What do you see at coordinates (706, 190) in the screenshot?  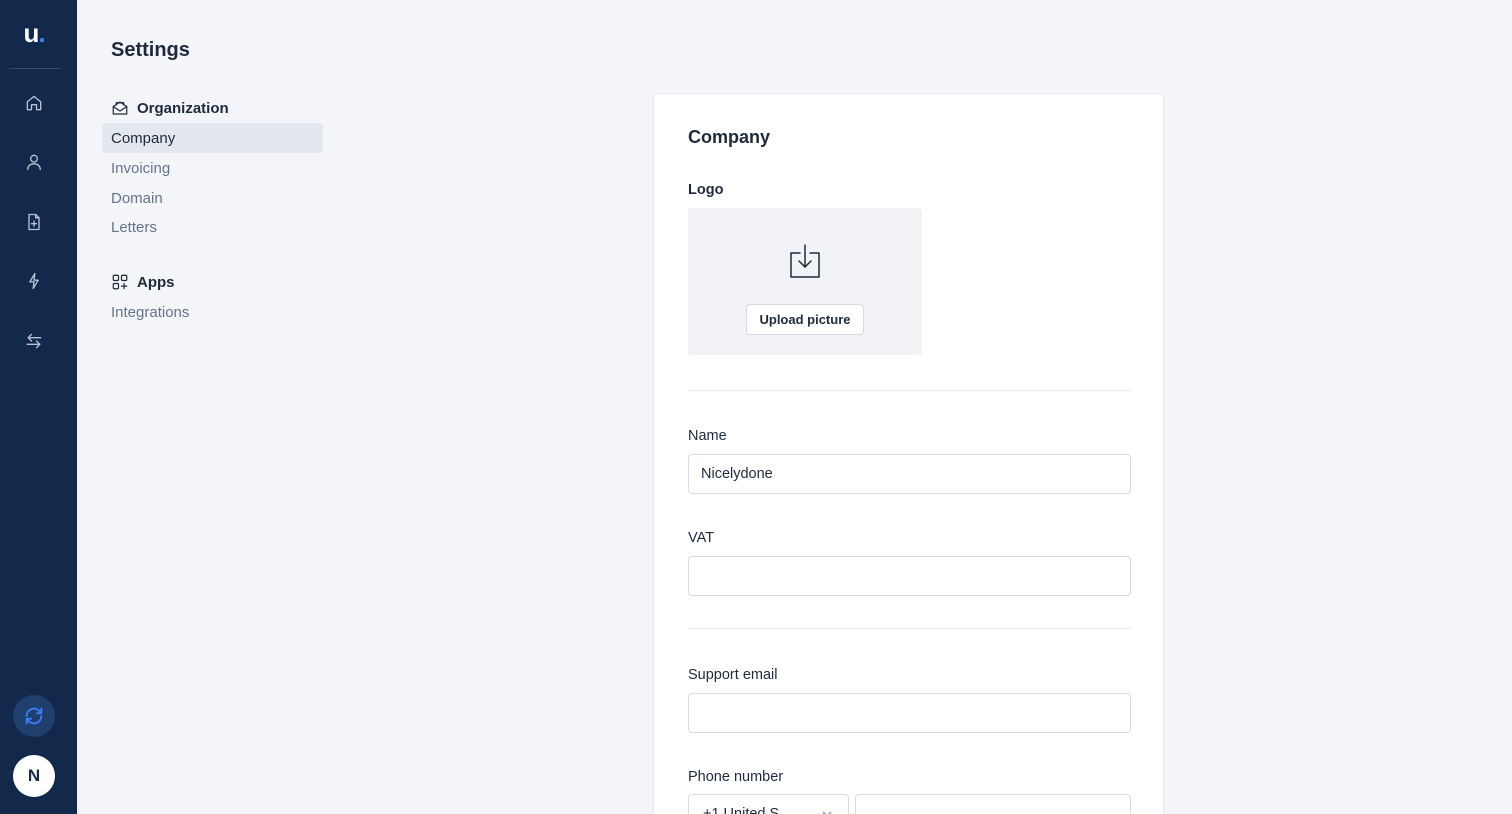 I see `logo-label: Logo` at bounding box center [706, 190].